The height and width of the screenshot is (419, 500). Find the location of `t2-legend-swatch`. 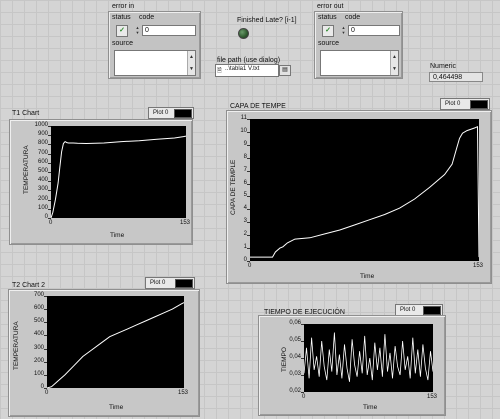

t2-legend-swatch is located at coordinates (184, 283).